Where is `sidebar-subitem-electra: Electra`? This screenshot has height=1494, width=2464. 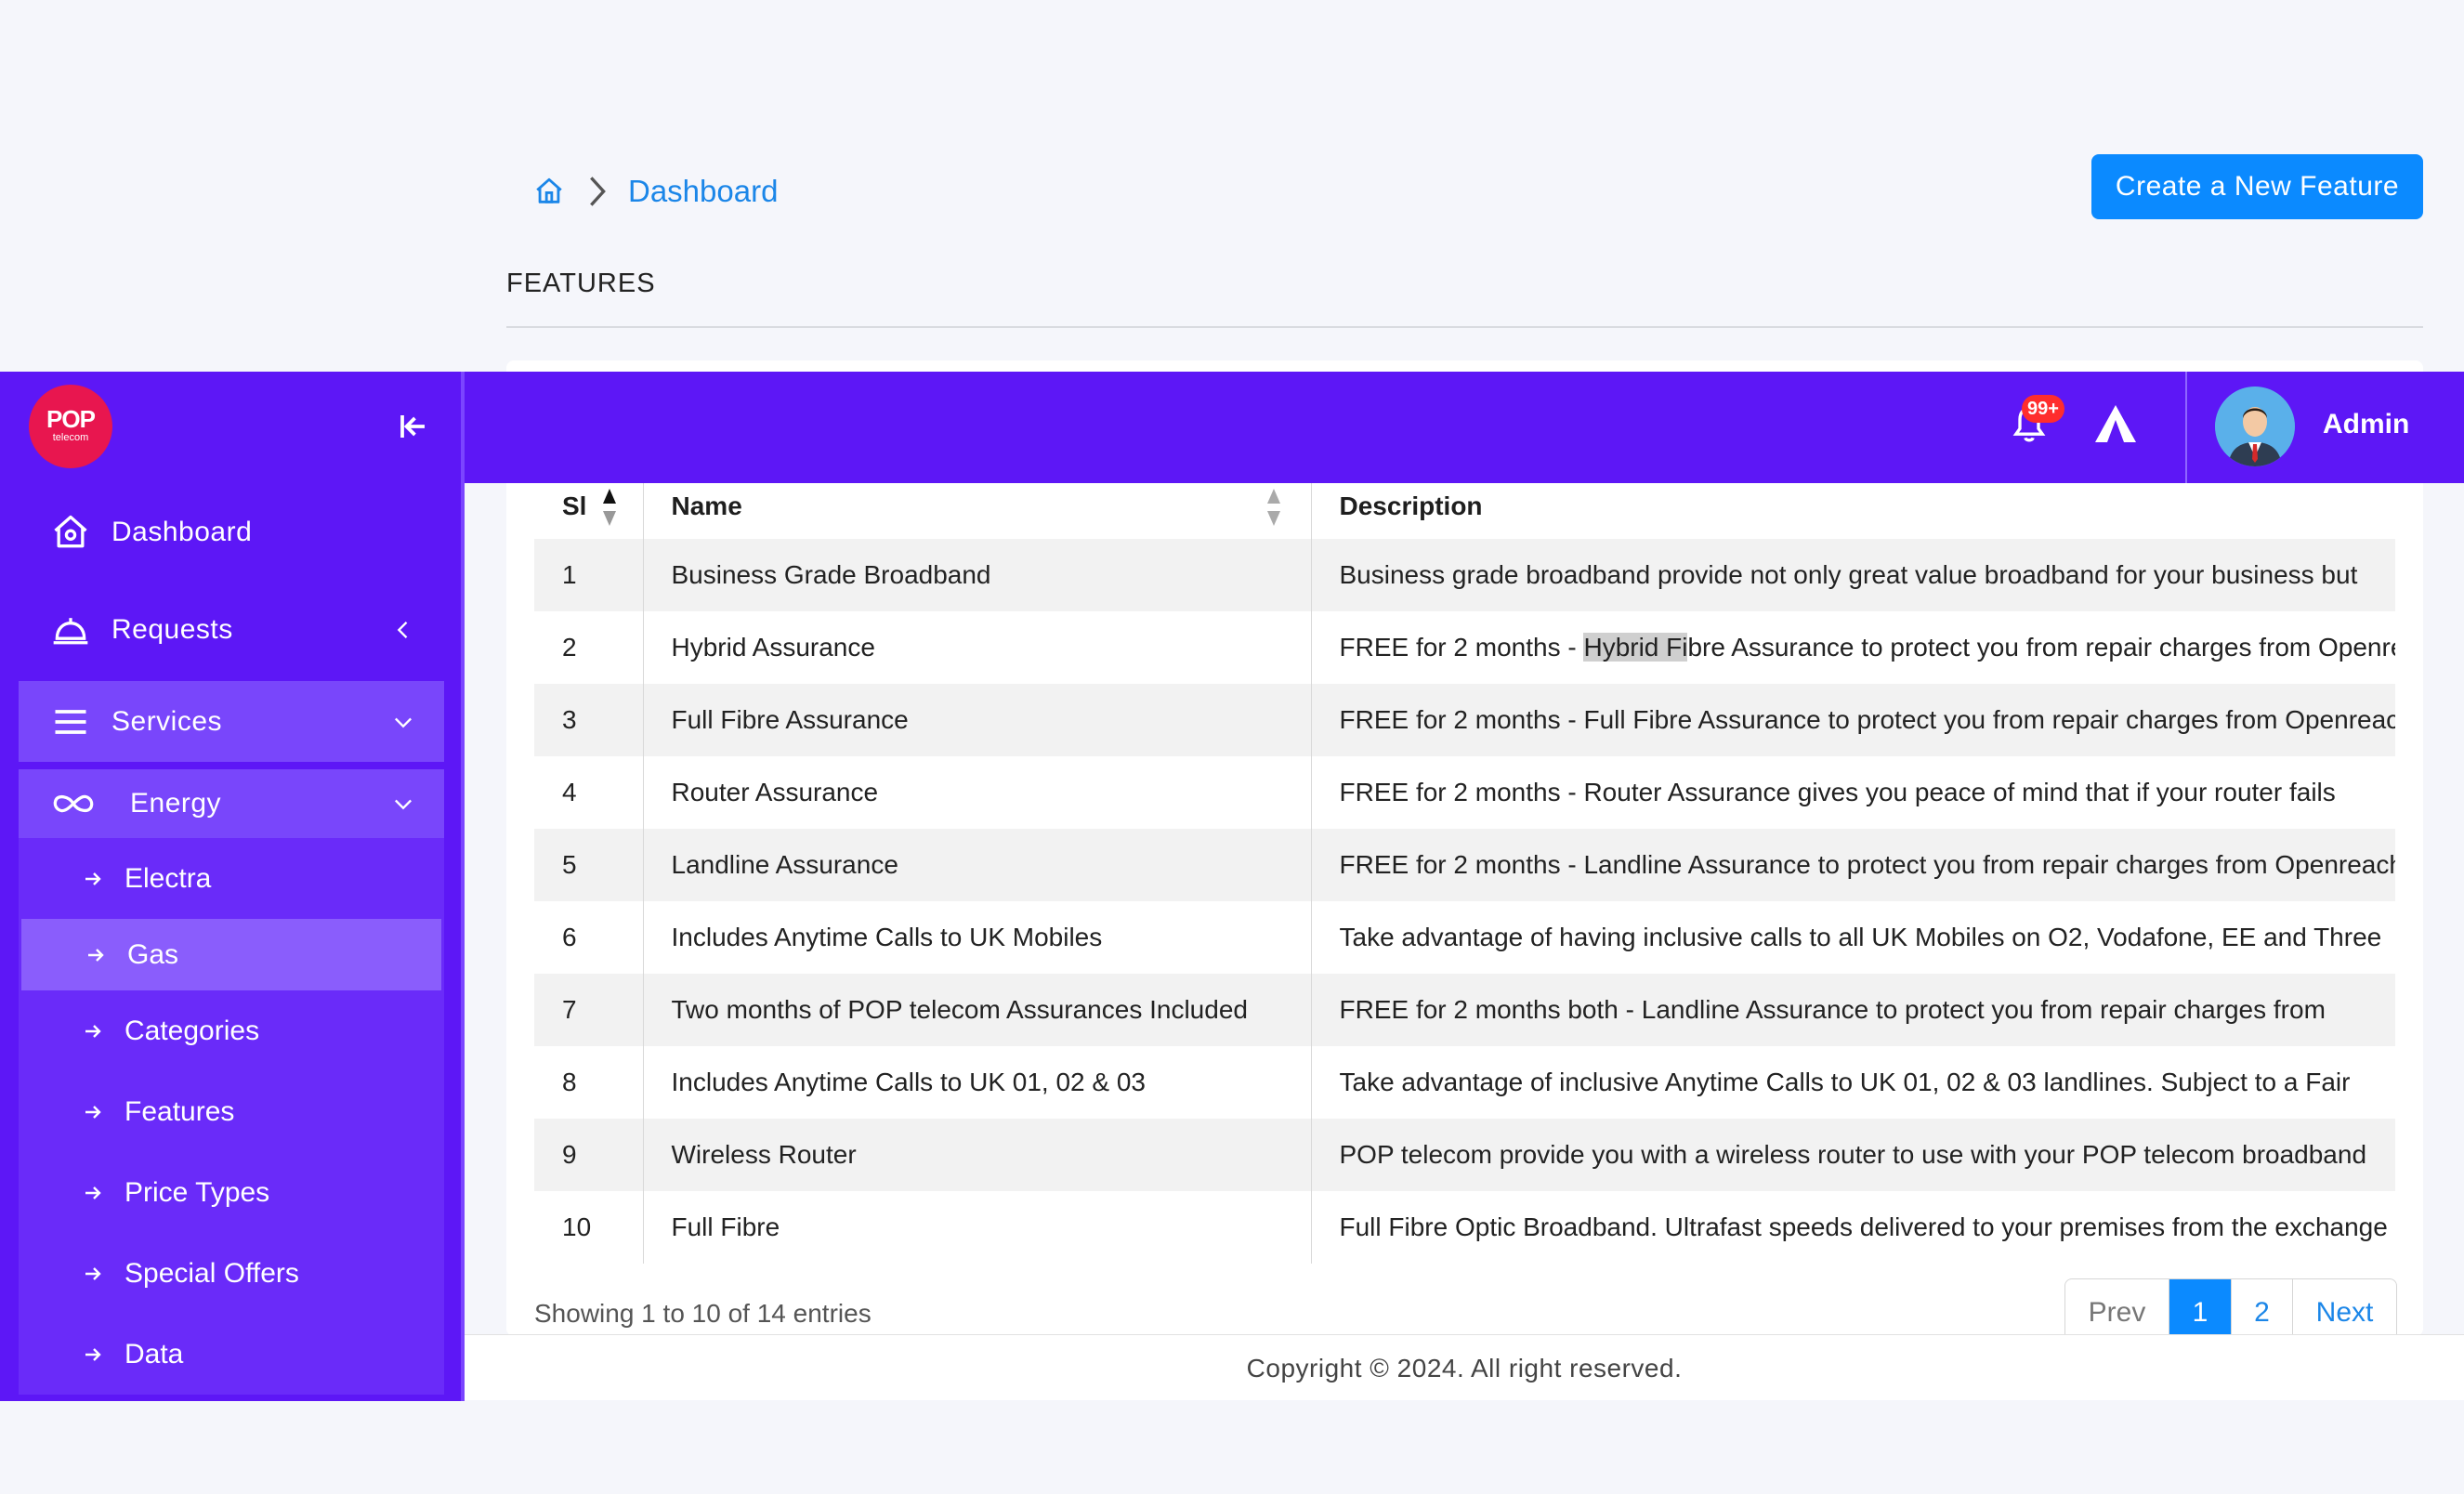
sidebar-subitem-electra: Electra is located at coordinates (231, 878).